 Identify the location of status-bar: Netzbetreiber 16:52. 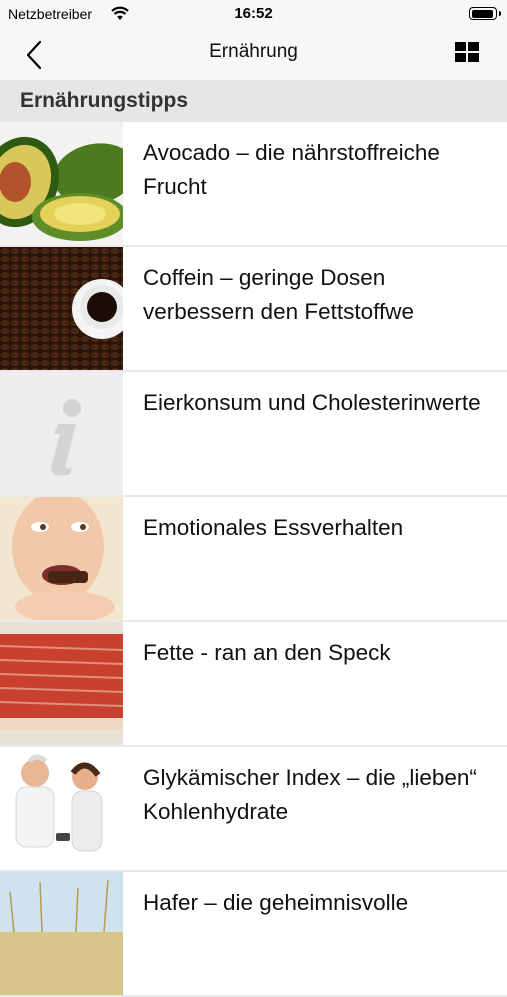
(253, 14).